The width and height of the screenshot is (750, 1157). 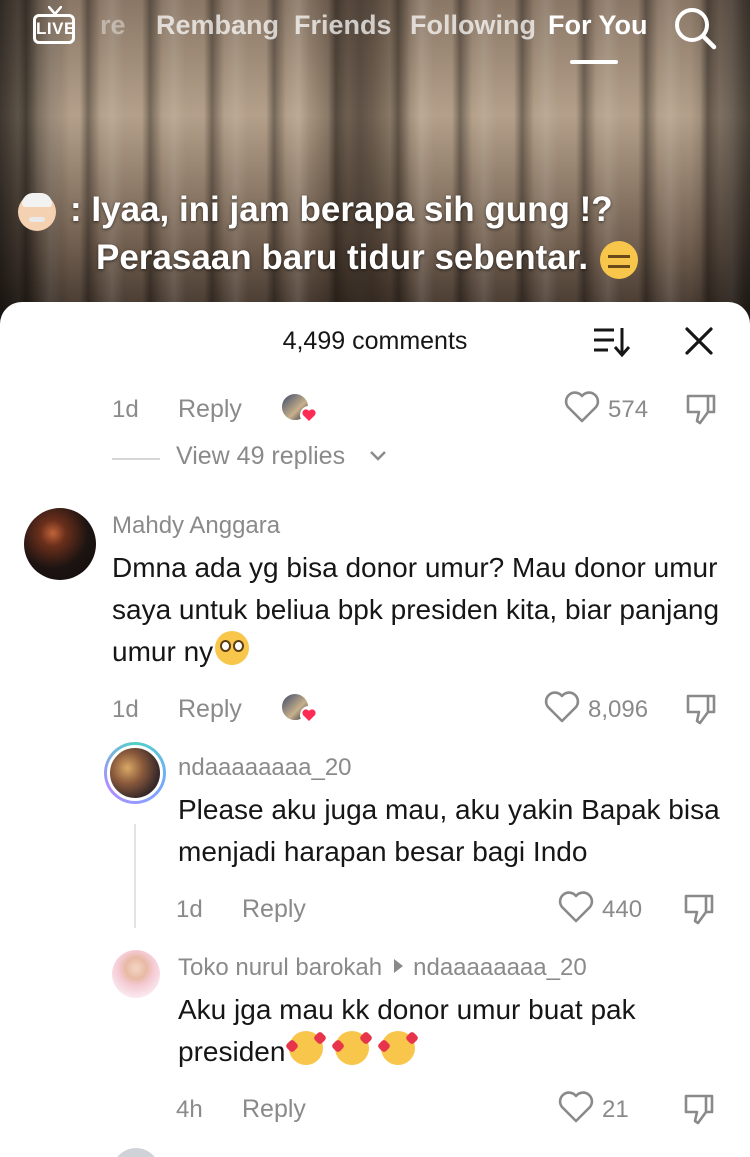 What do you see at coordinates (628, 409) in the screenshot?
I see `like-count: 574` at bounding box center [628, 409].